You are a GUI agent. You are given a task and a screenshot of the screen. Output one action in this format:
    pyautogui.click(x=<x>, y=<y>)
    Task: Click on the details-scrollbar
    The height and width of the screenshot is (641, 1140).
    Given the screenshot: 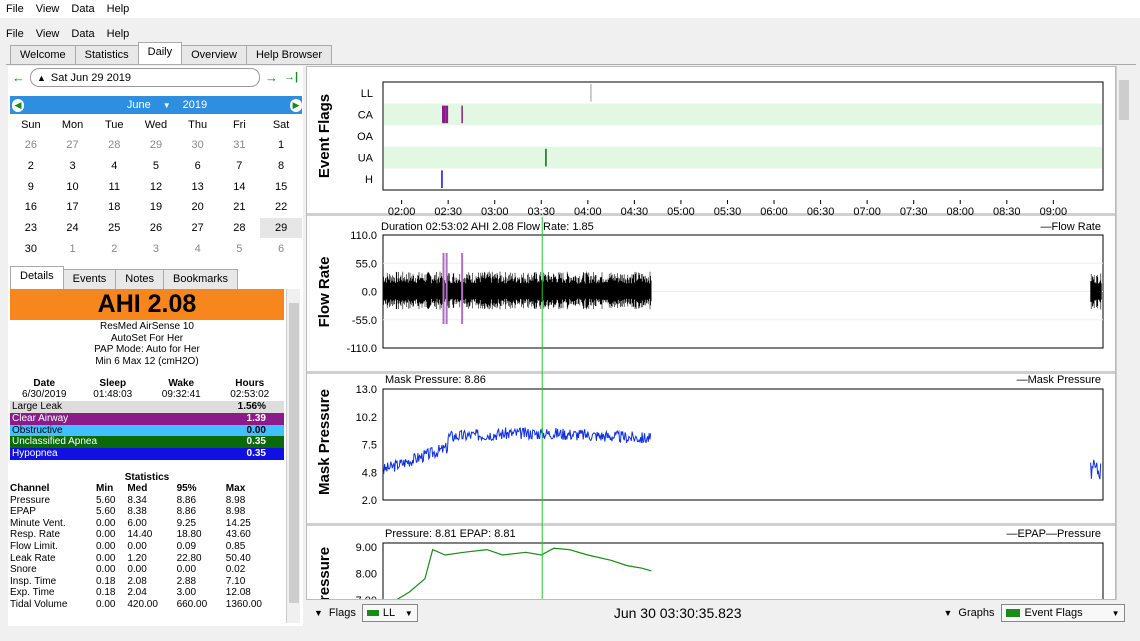 What is the action you would take?
    pyautogui.click(x=293, y=456)
    